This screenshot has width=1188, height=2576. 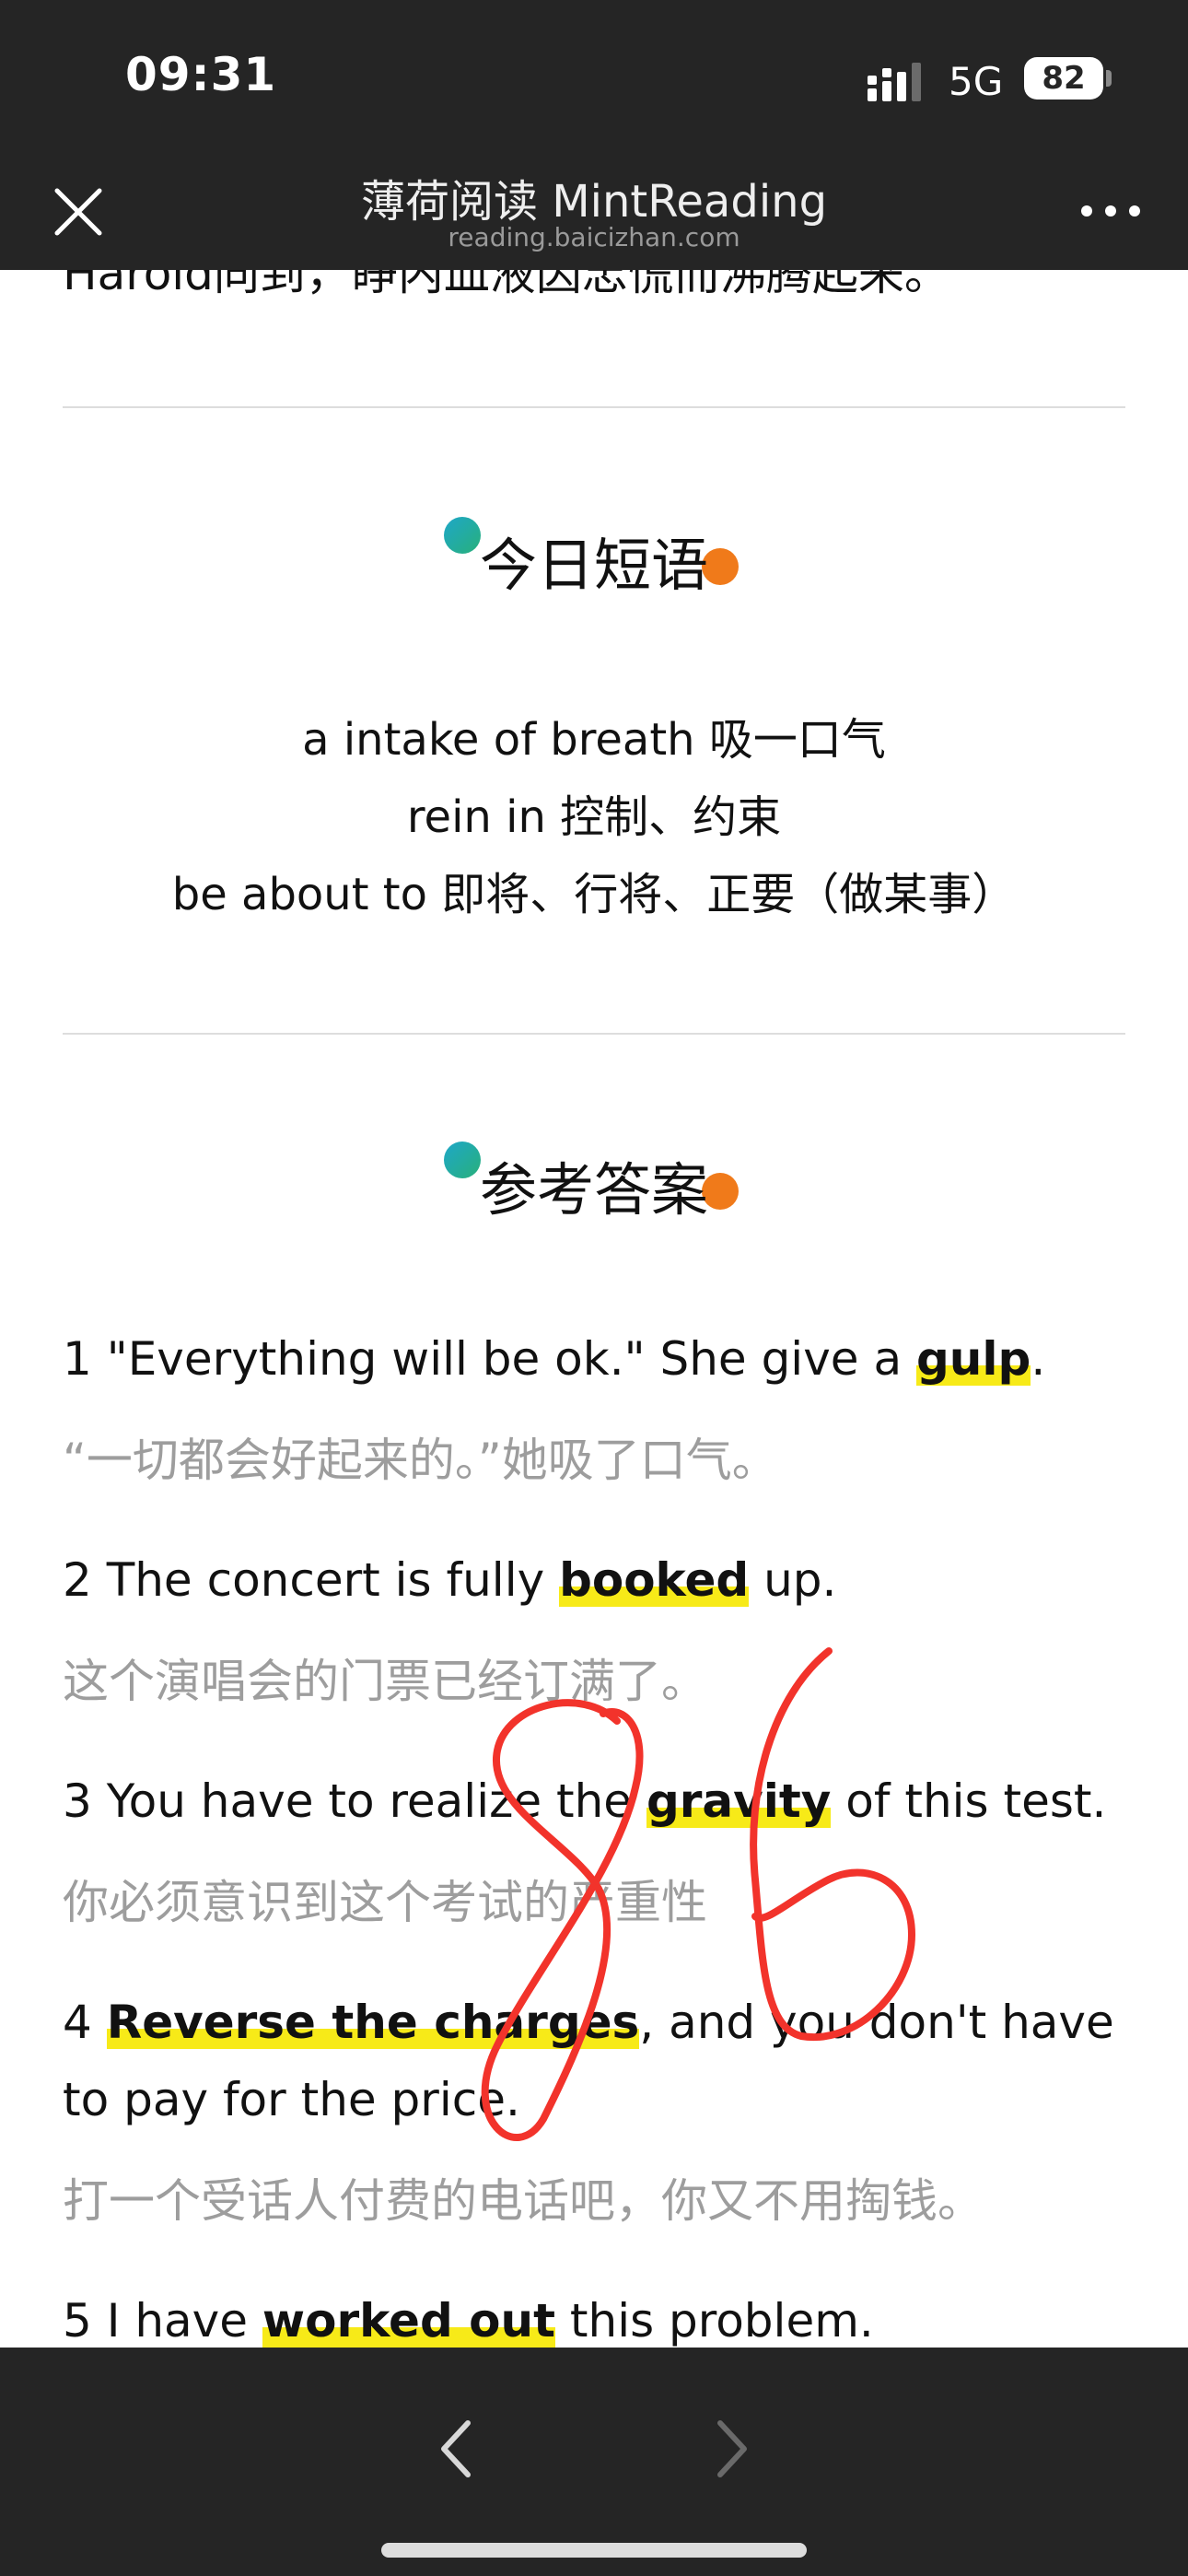 What do you see at coordinates (714, 2321) in the screenshot?
I see `answer-text: this problem.` at bounding box center [714, 2321].